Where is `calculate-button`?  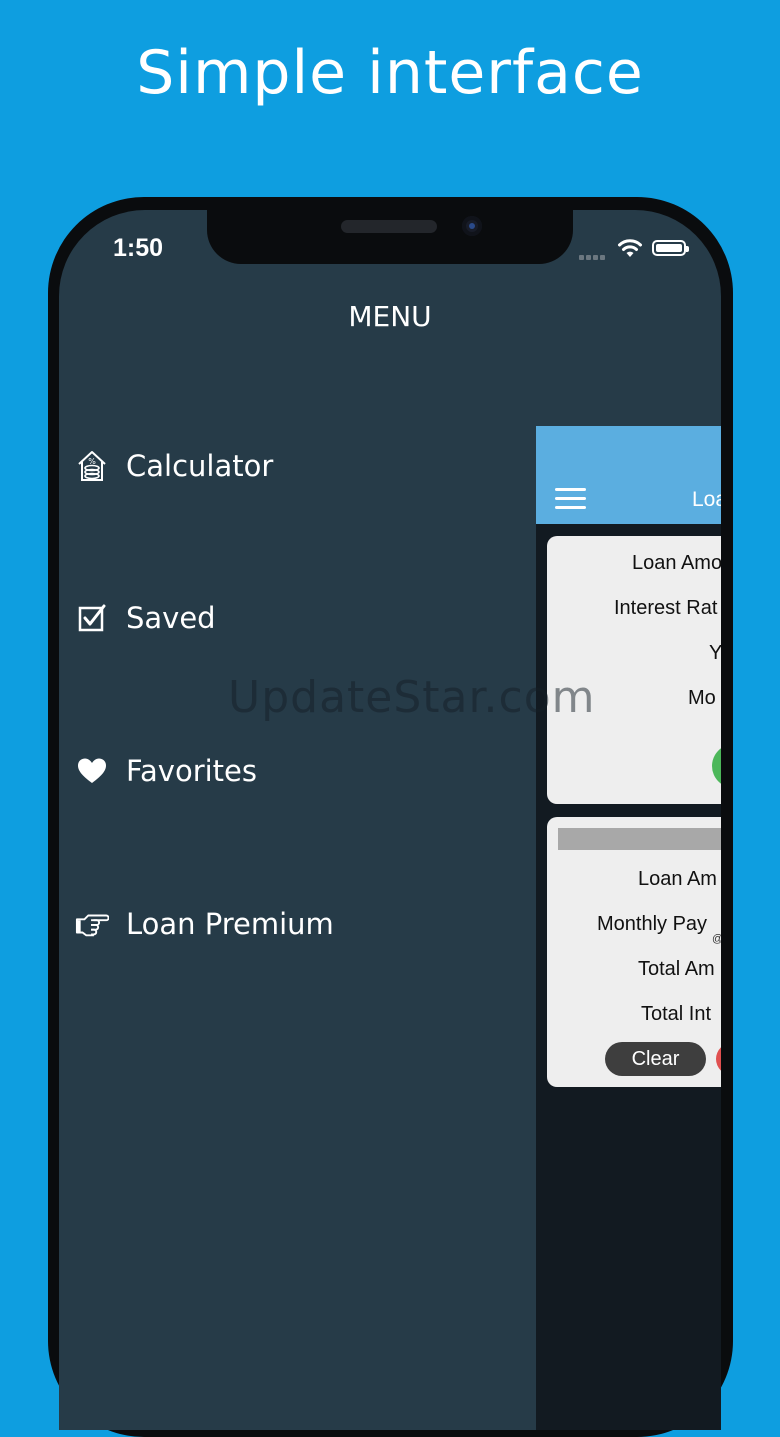 calculate-button is located at coordinates (716, 766).